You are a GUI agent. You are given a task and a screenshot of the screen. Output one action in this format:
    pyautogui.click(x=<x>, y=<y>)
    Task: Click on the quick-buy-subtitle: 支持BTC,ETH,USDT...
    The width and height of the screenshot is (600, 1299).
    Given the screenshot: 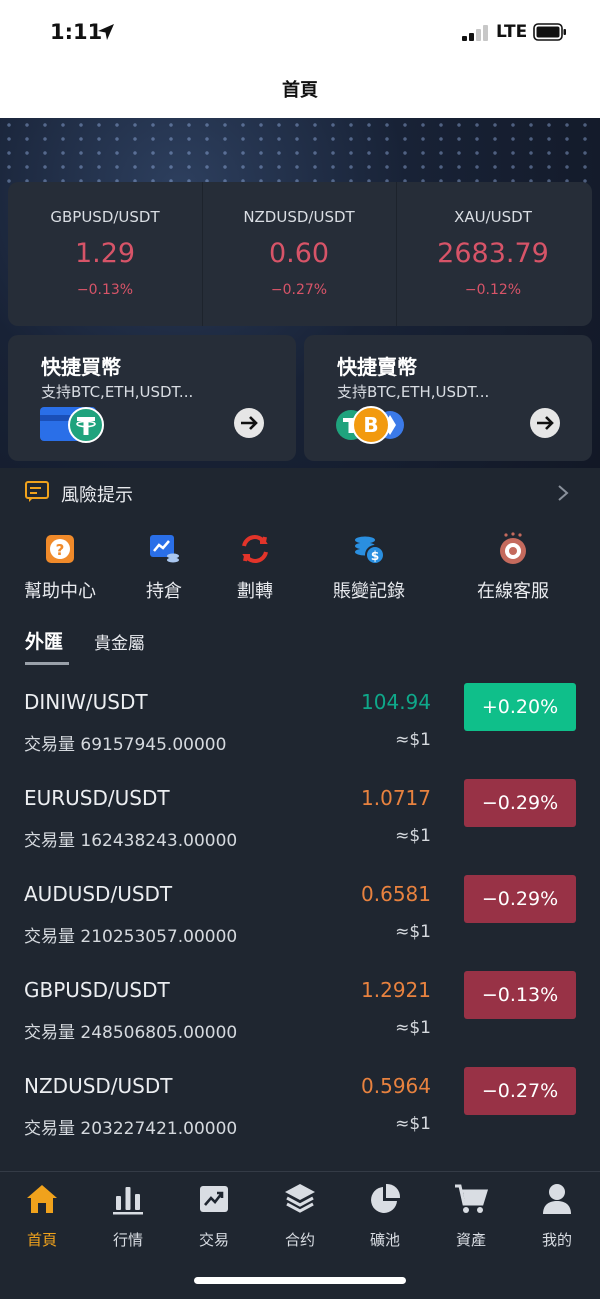 What is the action you would take?
    pyautogui.click(x=117, y=392)
    